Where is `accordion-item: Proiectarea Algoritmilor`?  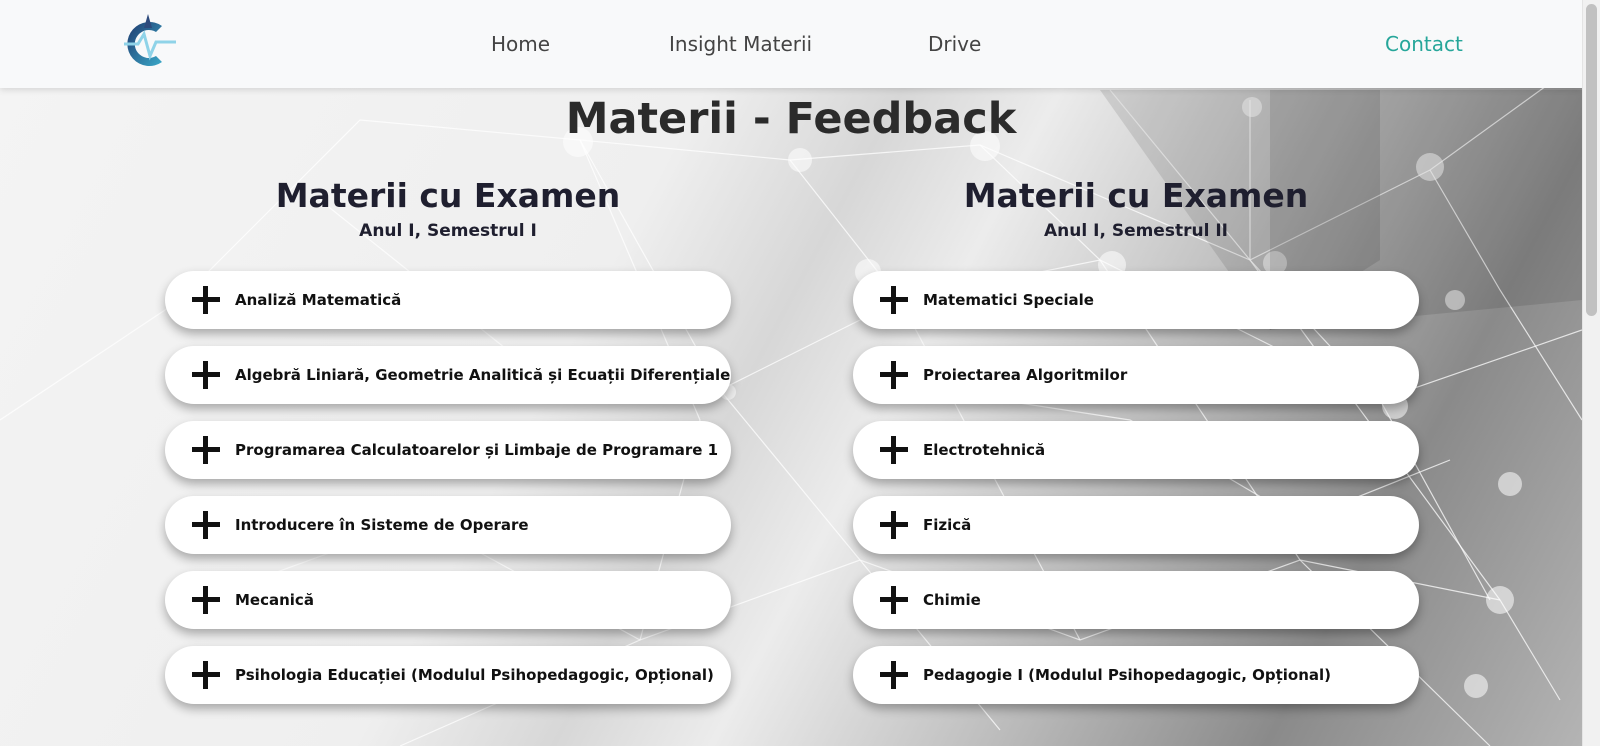 accordion-item: Proiectarea Algoritmilor is located at coordinates (1136, 375).